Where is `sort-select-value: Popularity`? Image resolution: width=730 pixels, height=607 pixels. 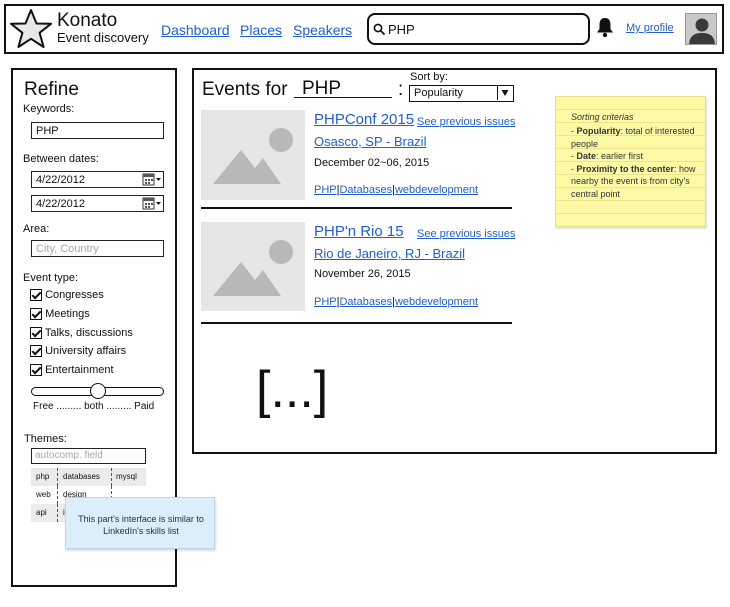
sort-select-value: Popularity is located at coordinates (438, 93).